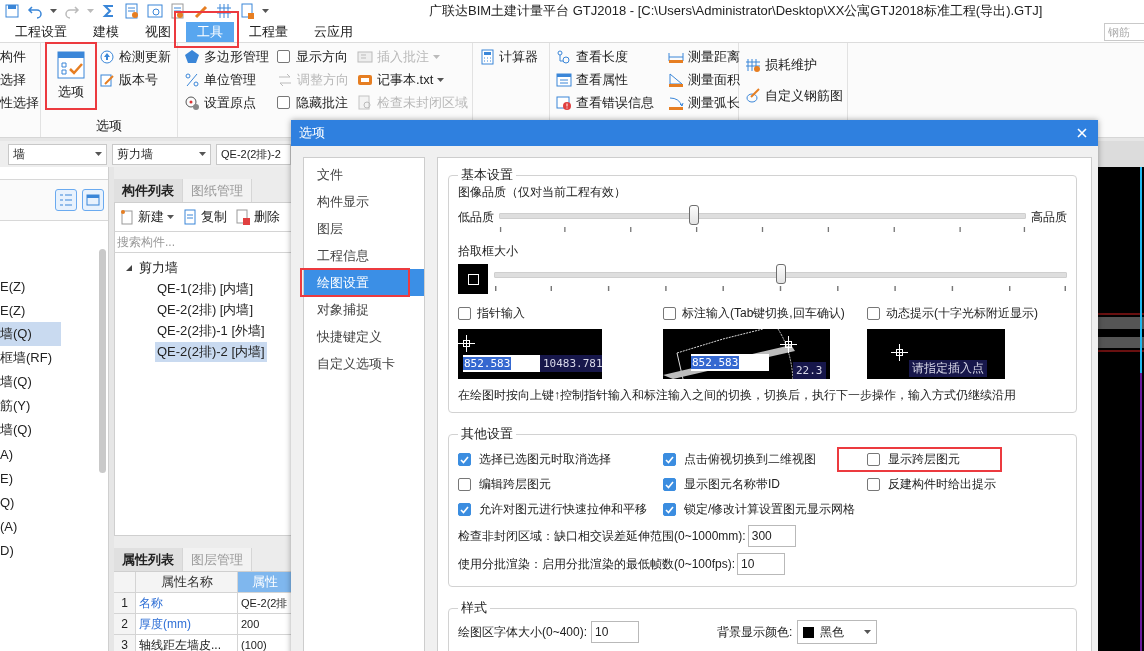 Image resolution: width=1144 pixels, height=651 pixels. Describe the element at coordinates (226, 79) in the screenshot. I see `ribbon-button: 单位管理` at that location.